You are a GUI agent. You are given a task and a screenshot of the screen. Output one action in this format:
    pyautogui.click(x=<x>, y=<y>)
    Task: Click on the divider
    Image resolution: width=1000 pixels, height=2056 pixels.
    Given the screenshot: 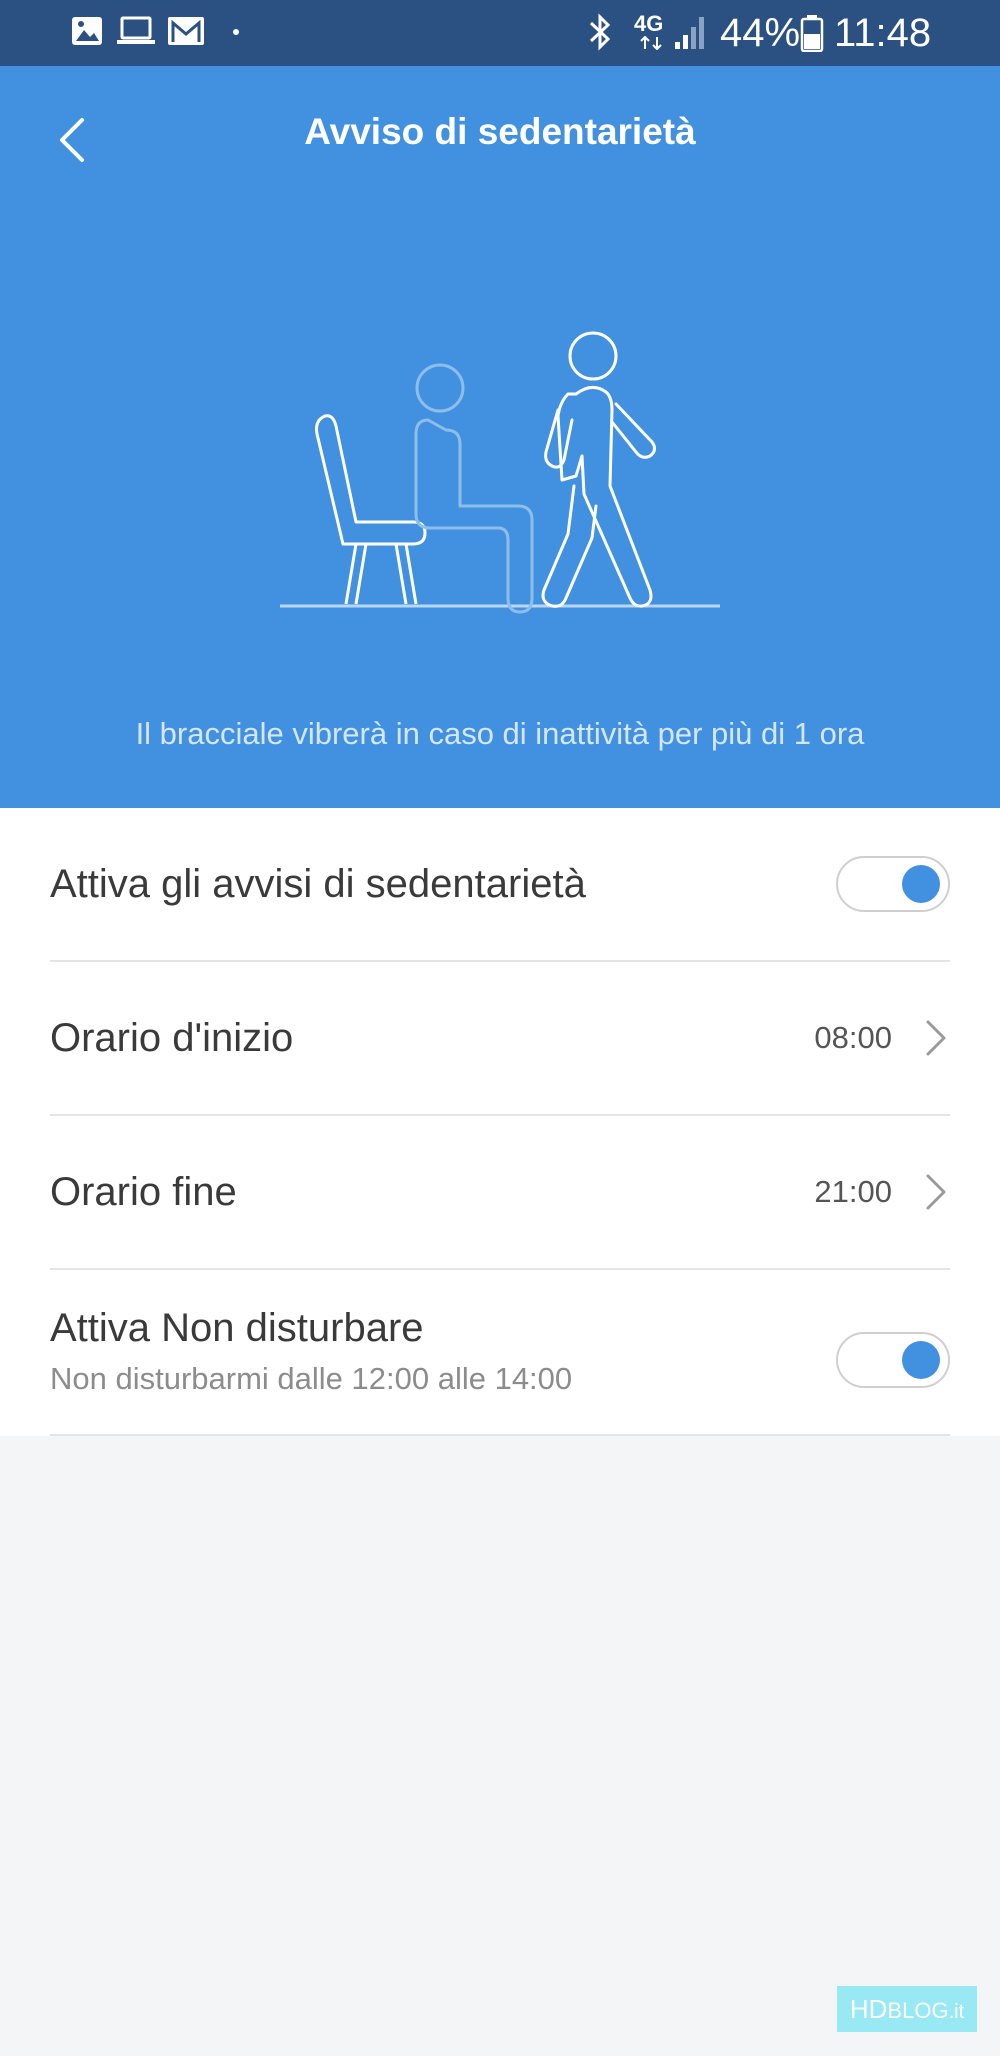 What is the action you would take?
    pyautogui.click(x=500, y=1435)
    